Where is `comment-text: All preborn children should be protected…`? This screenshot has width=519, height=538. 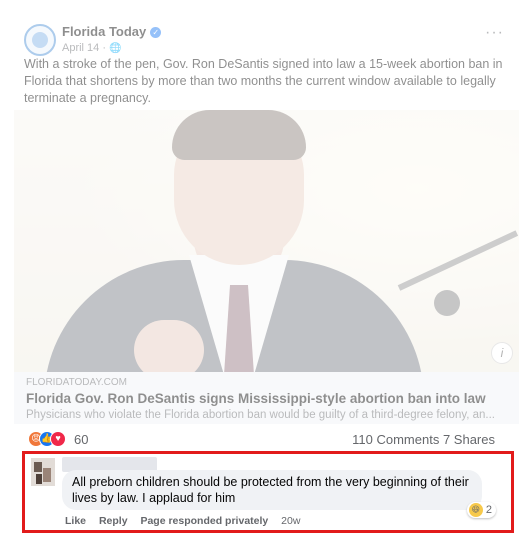 comment-text: All preborn children should be protected… is located at coordinates (270, 490).